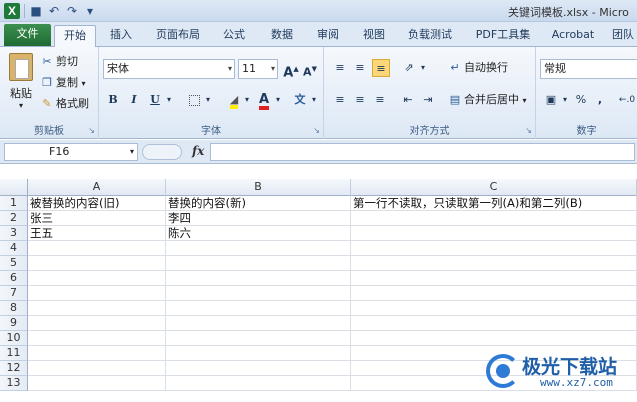 The width and height of the screenshot is (637, 402). I want to click on tab-view: 视图, so click(374, 36).